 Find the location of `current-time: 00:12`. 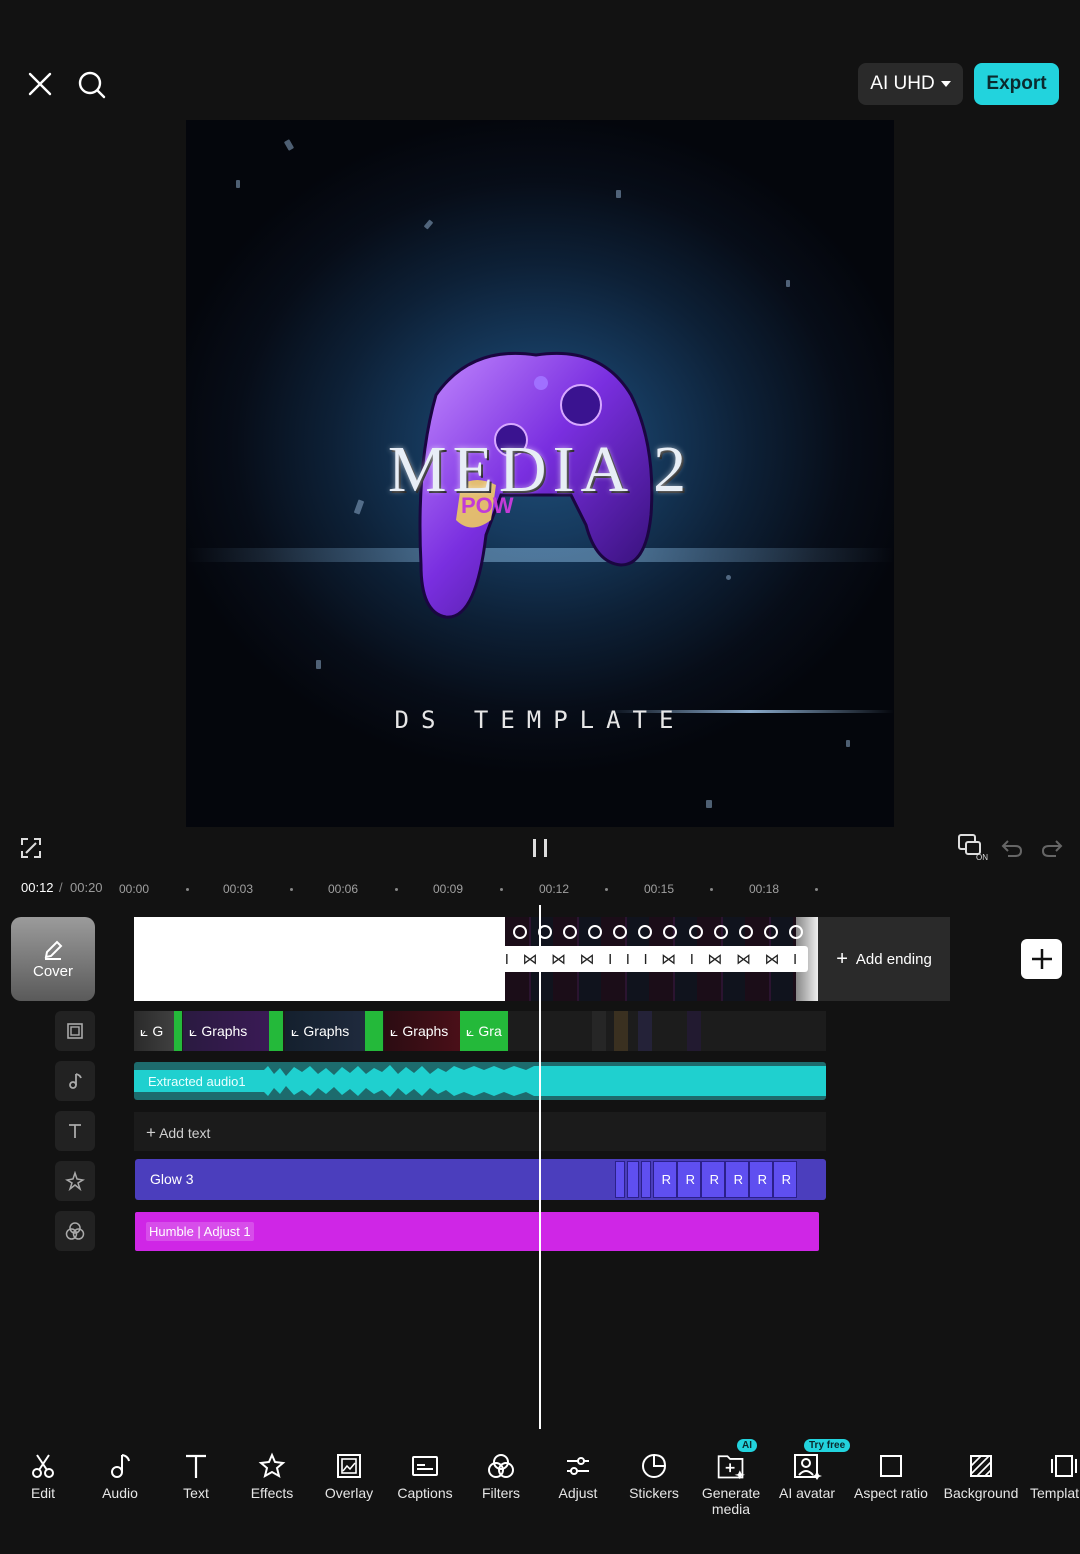

current-time: 00:12 is located at coordinates (37, 887).